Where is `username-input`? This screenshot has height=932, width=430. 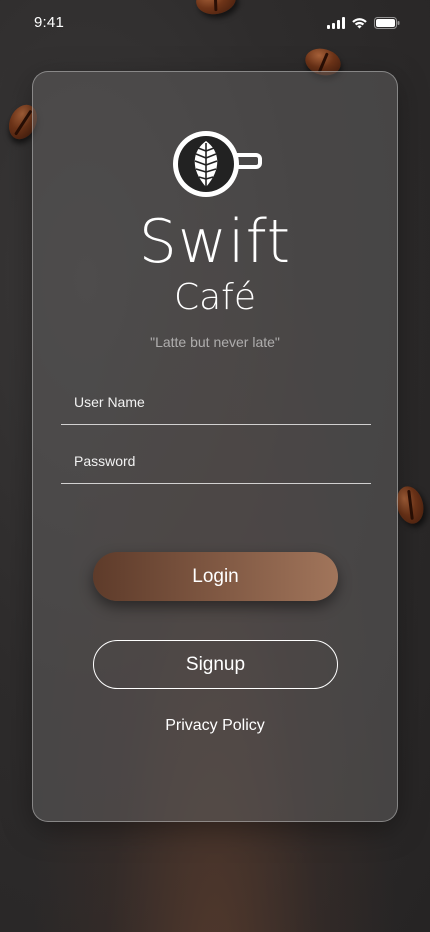
username-input is located at coordinates (216, 402).